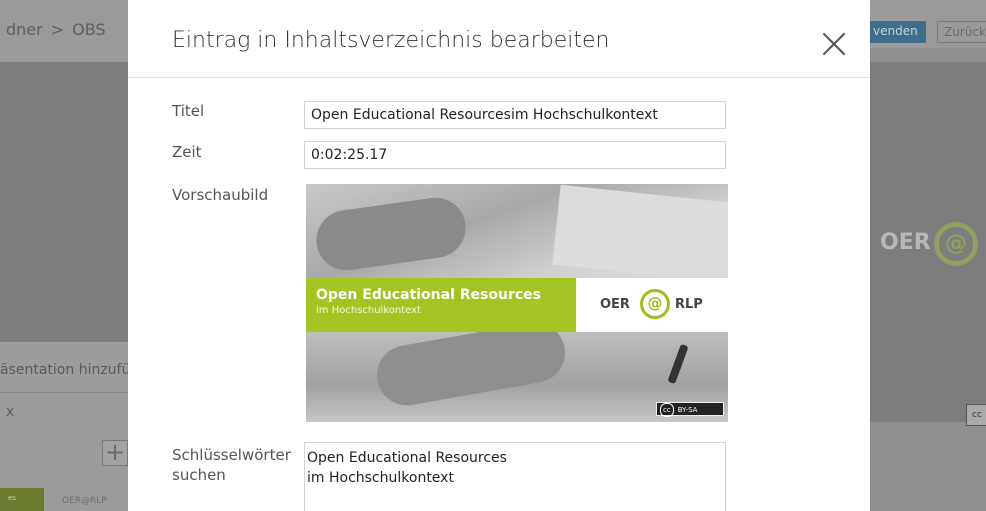 The image size is (986, 511). Describe the element at coordinates (84, 501) in the screenshot. I see `background-thumbnail-logo: OER@RLP` at that location.